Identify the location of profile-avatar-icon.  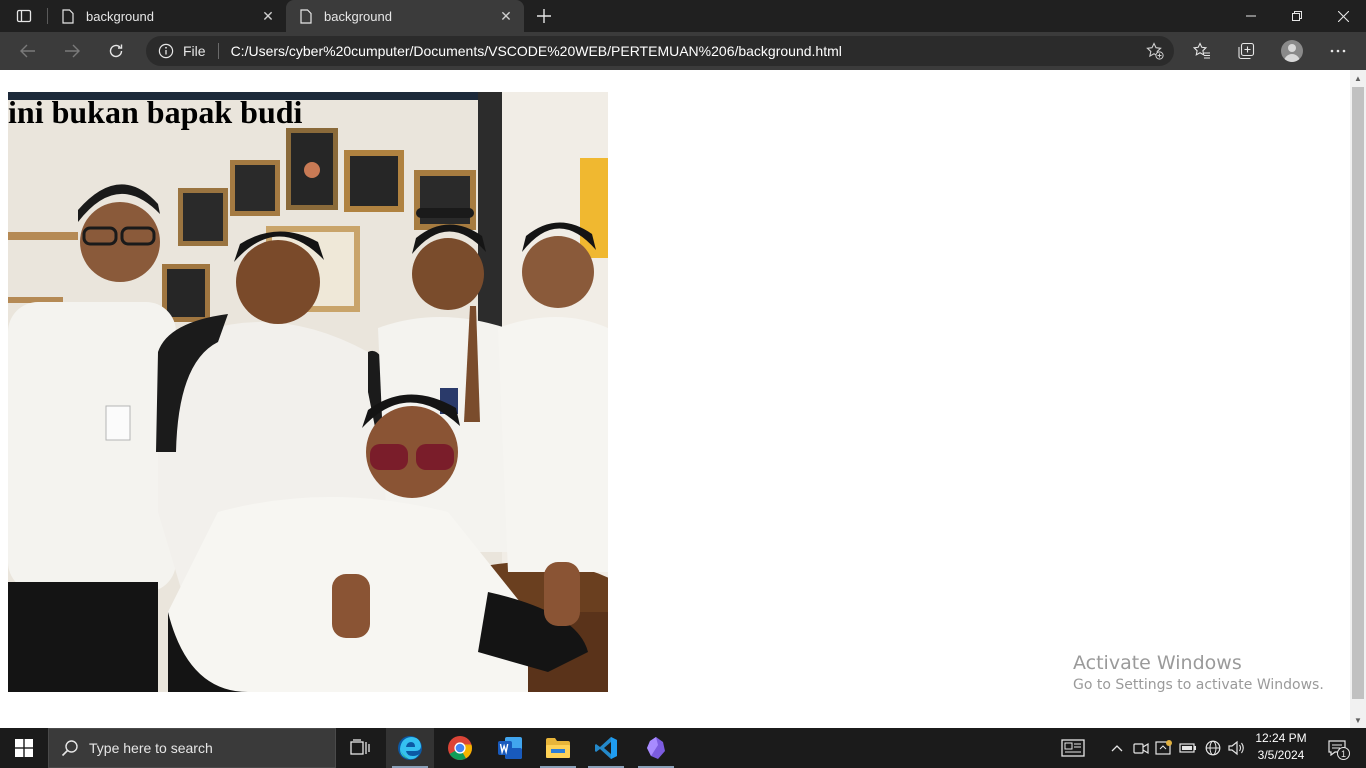
(1292, 51).